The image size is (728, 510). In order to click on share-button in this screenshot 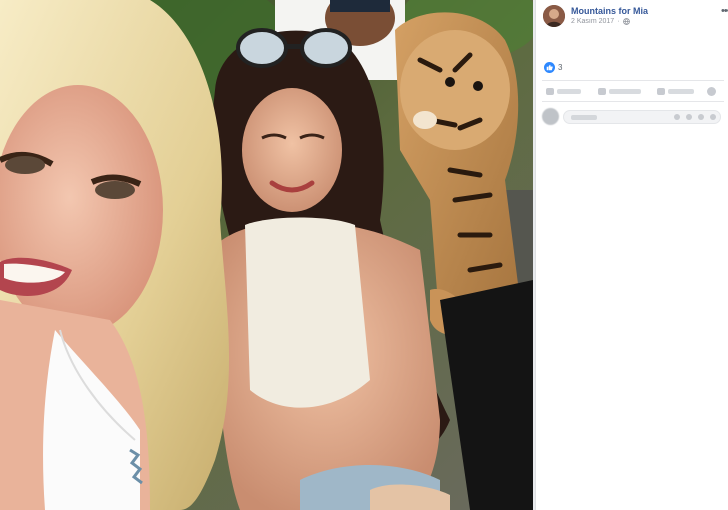, I will do `click(675, 91)`.